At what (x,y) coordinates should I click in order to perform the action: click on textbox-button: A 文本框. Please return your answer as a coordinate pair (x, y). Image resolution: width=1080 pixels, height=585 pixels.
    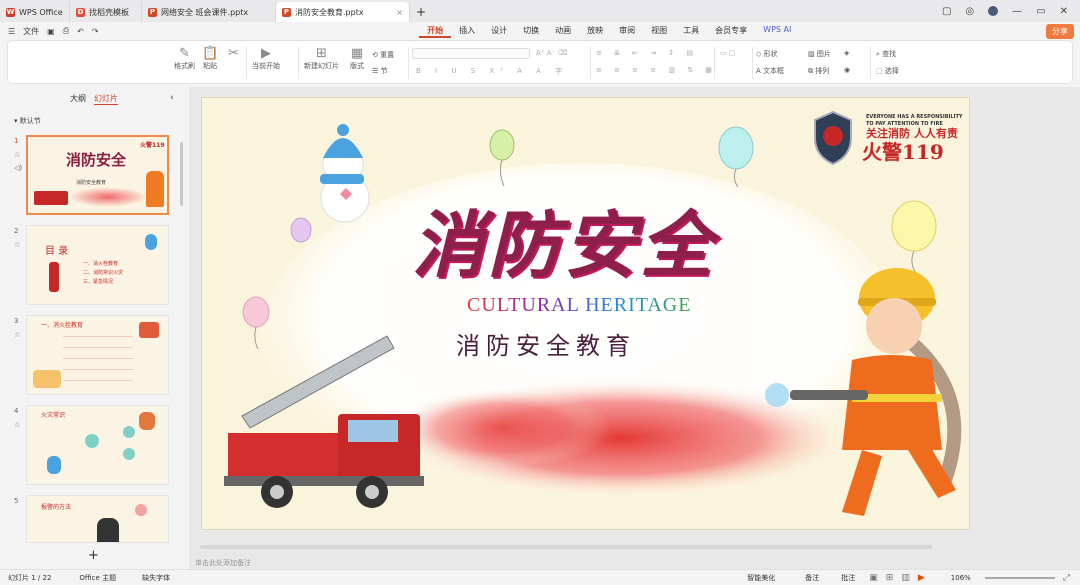
    Looking at the image, I should click on (770, 71).